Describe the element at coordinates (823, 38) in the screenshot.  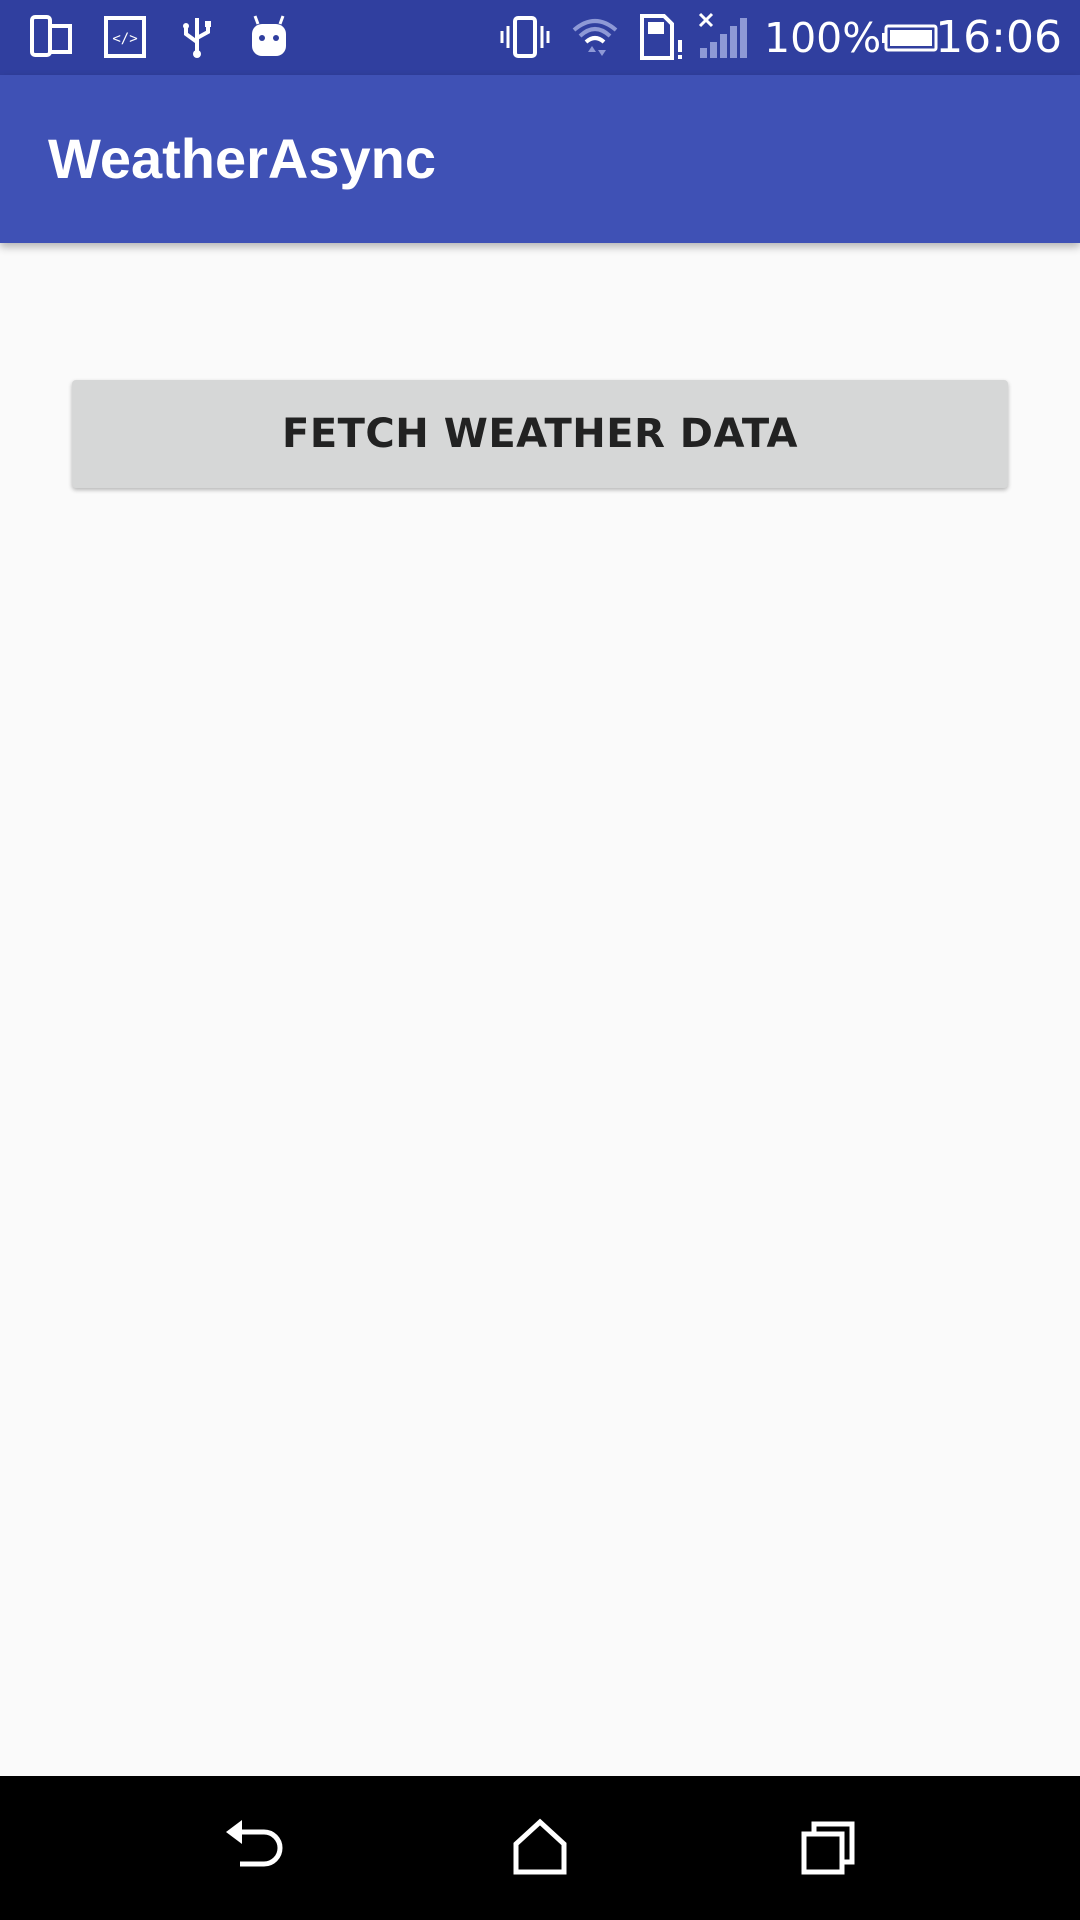
I see `battery-percent: 100%` at that location.